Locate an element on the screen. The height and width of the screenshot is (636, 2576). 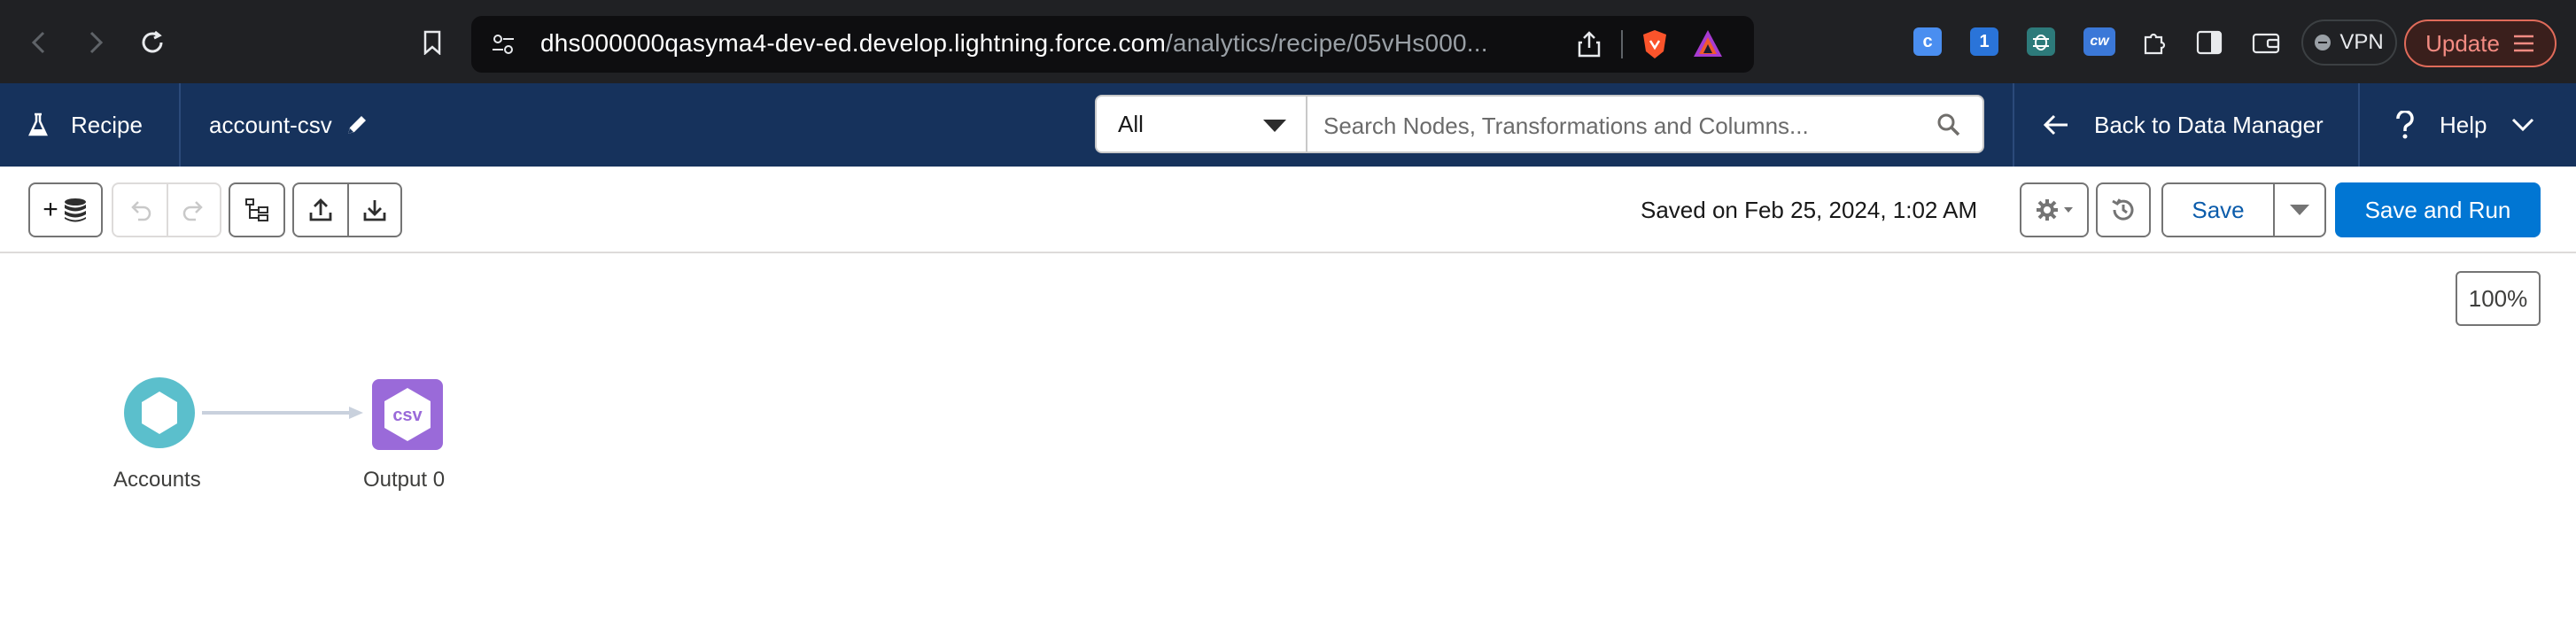
help-menu-button: Help is located at coordinates (2468, 125).